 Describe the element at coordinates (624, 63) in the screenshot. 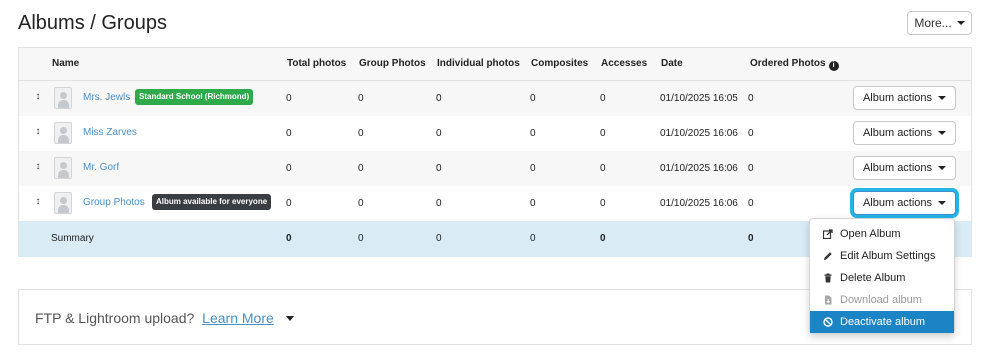

I see `header-accesses: Accesses` at that location.